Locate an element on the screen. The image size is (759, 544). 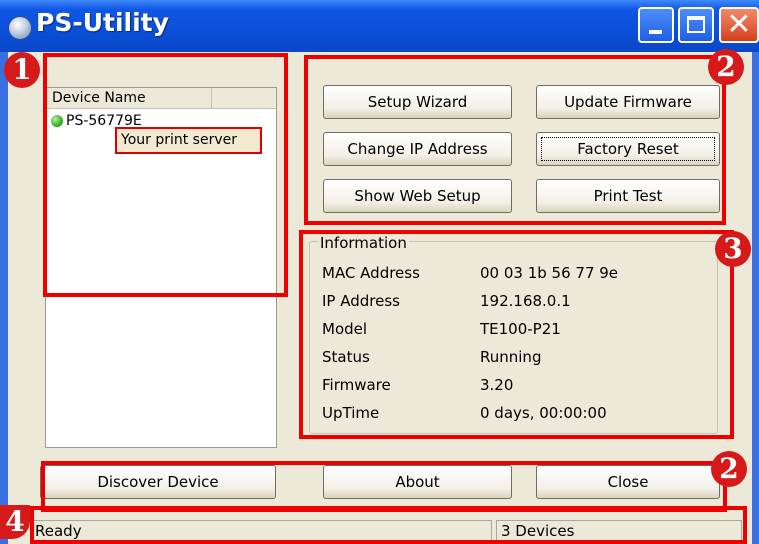
minimize-icon is located at coordinates (655, 32).